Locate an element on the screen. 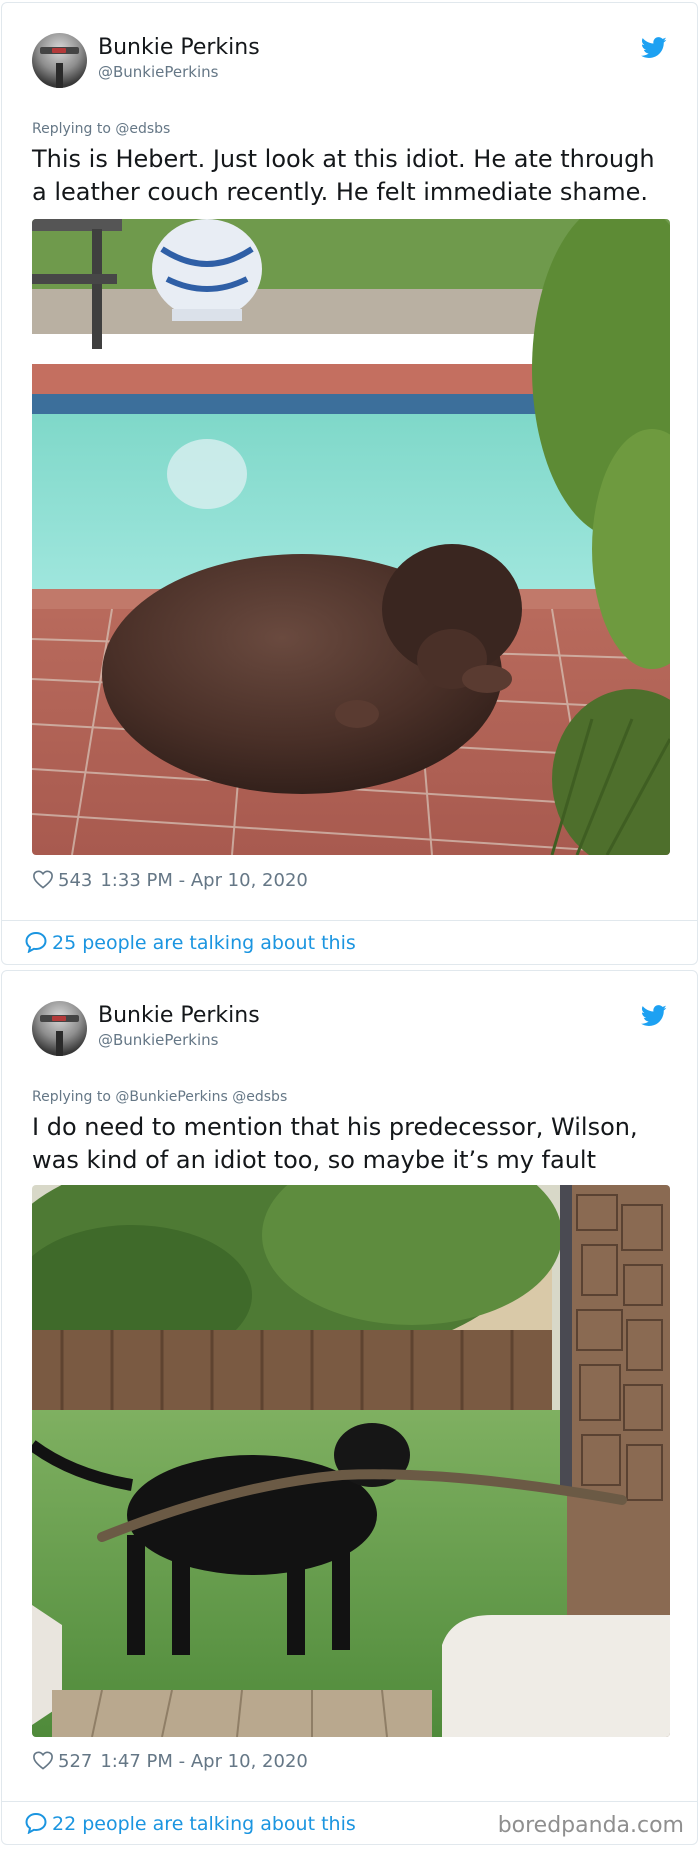  tweet-meta: 527 1:47 PM - Apr 10, 2020 is located at coordinates (170, 1763).